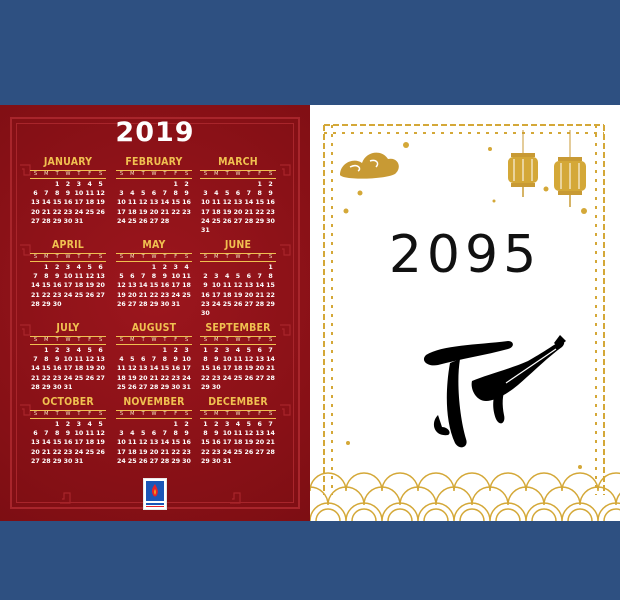  I want to click on day-cell: 12, so click(227, 203).